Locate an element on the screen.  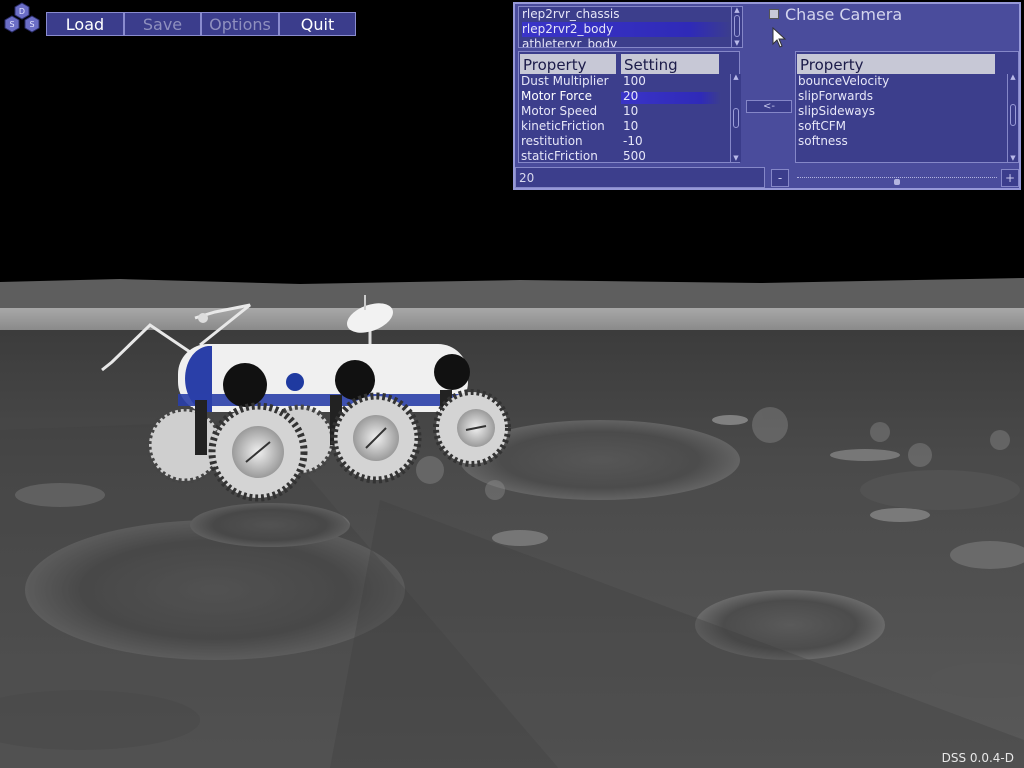
table-cell-property: restitution is located at coordinates (552, 141).